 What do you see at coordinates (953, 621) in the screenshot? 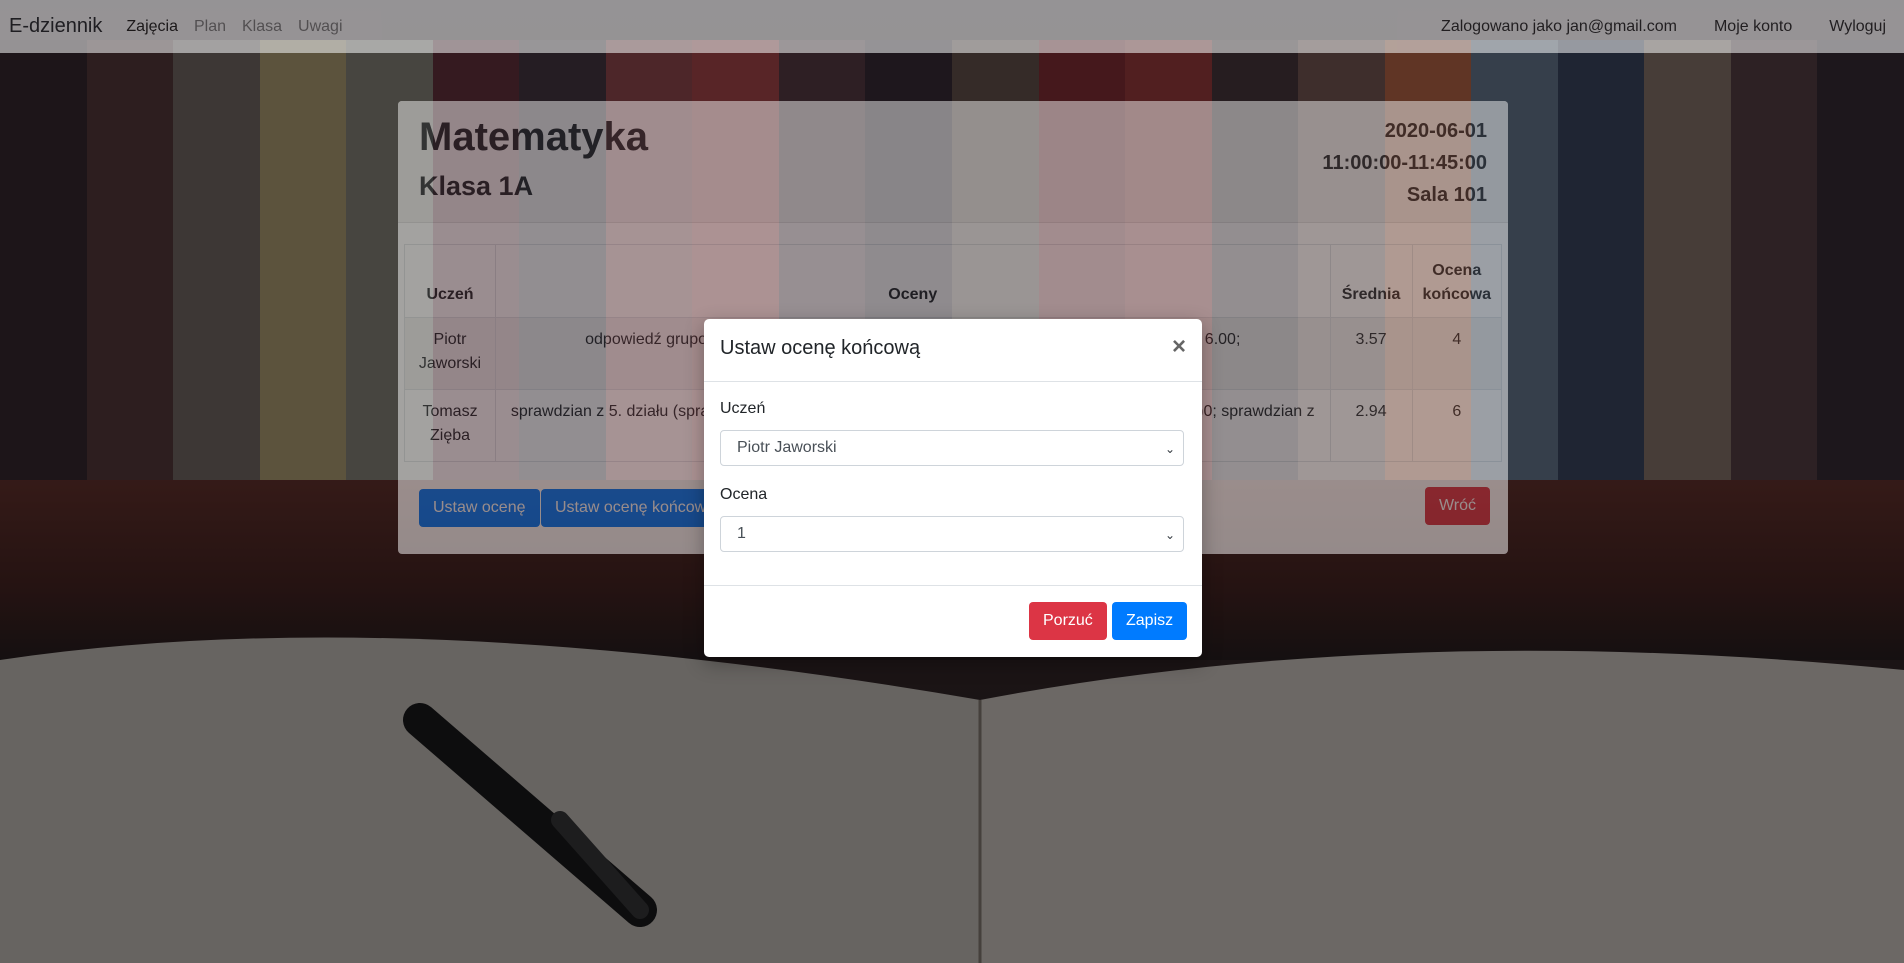
I see `modal-footer: Porzuć Zapisz` at bounding box center [953, 621].